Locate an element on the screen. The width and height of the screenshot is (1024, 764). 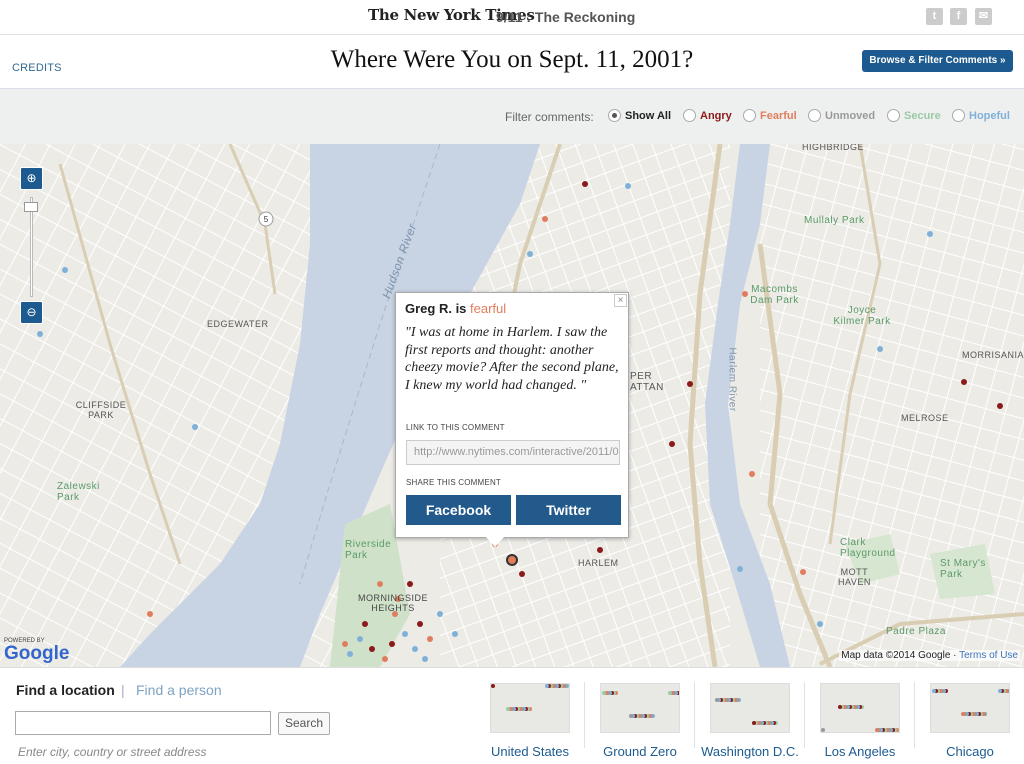
filter-option-label: Hopeful is located at coordinates (989, 115).